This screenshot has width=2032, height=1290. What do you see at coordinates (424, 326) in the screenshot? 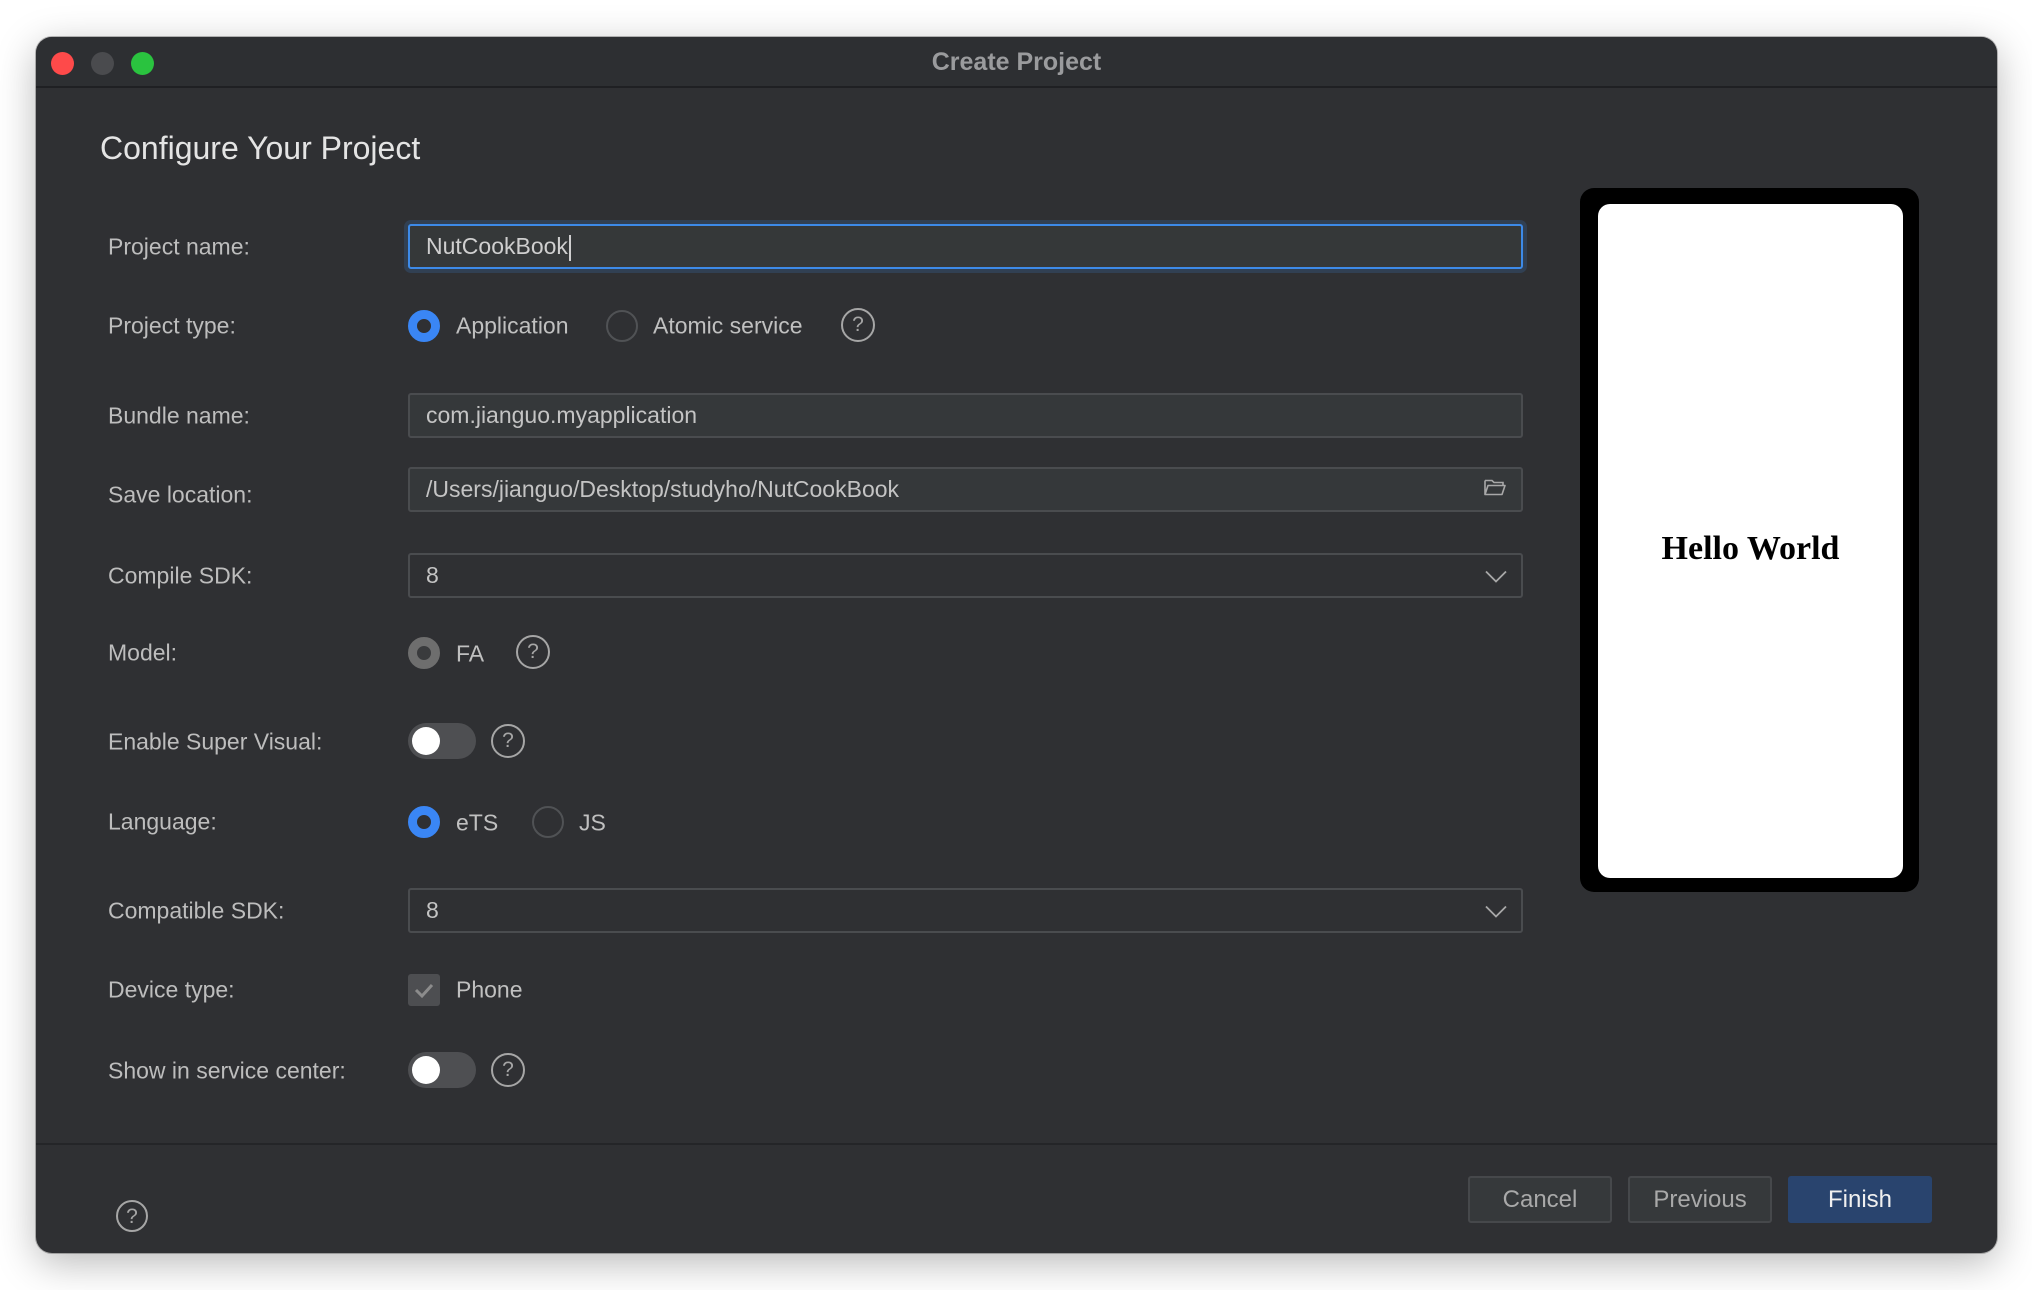
I see `application-radio` at bounding box center [424, 326].